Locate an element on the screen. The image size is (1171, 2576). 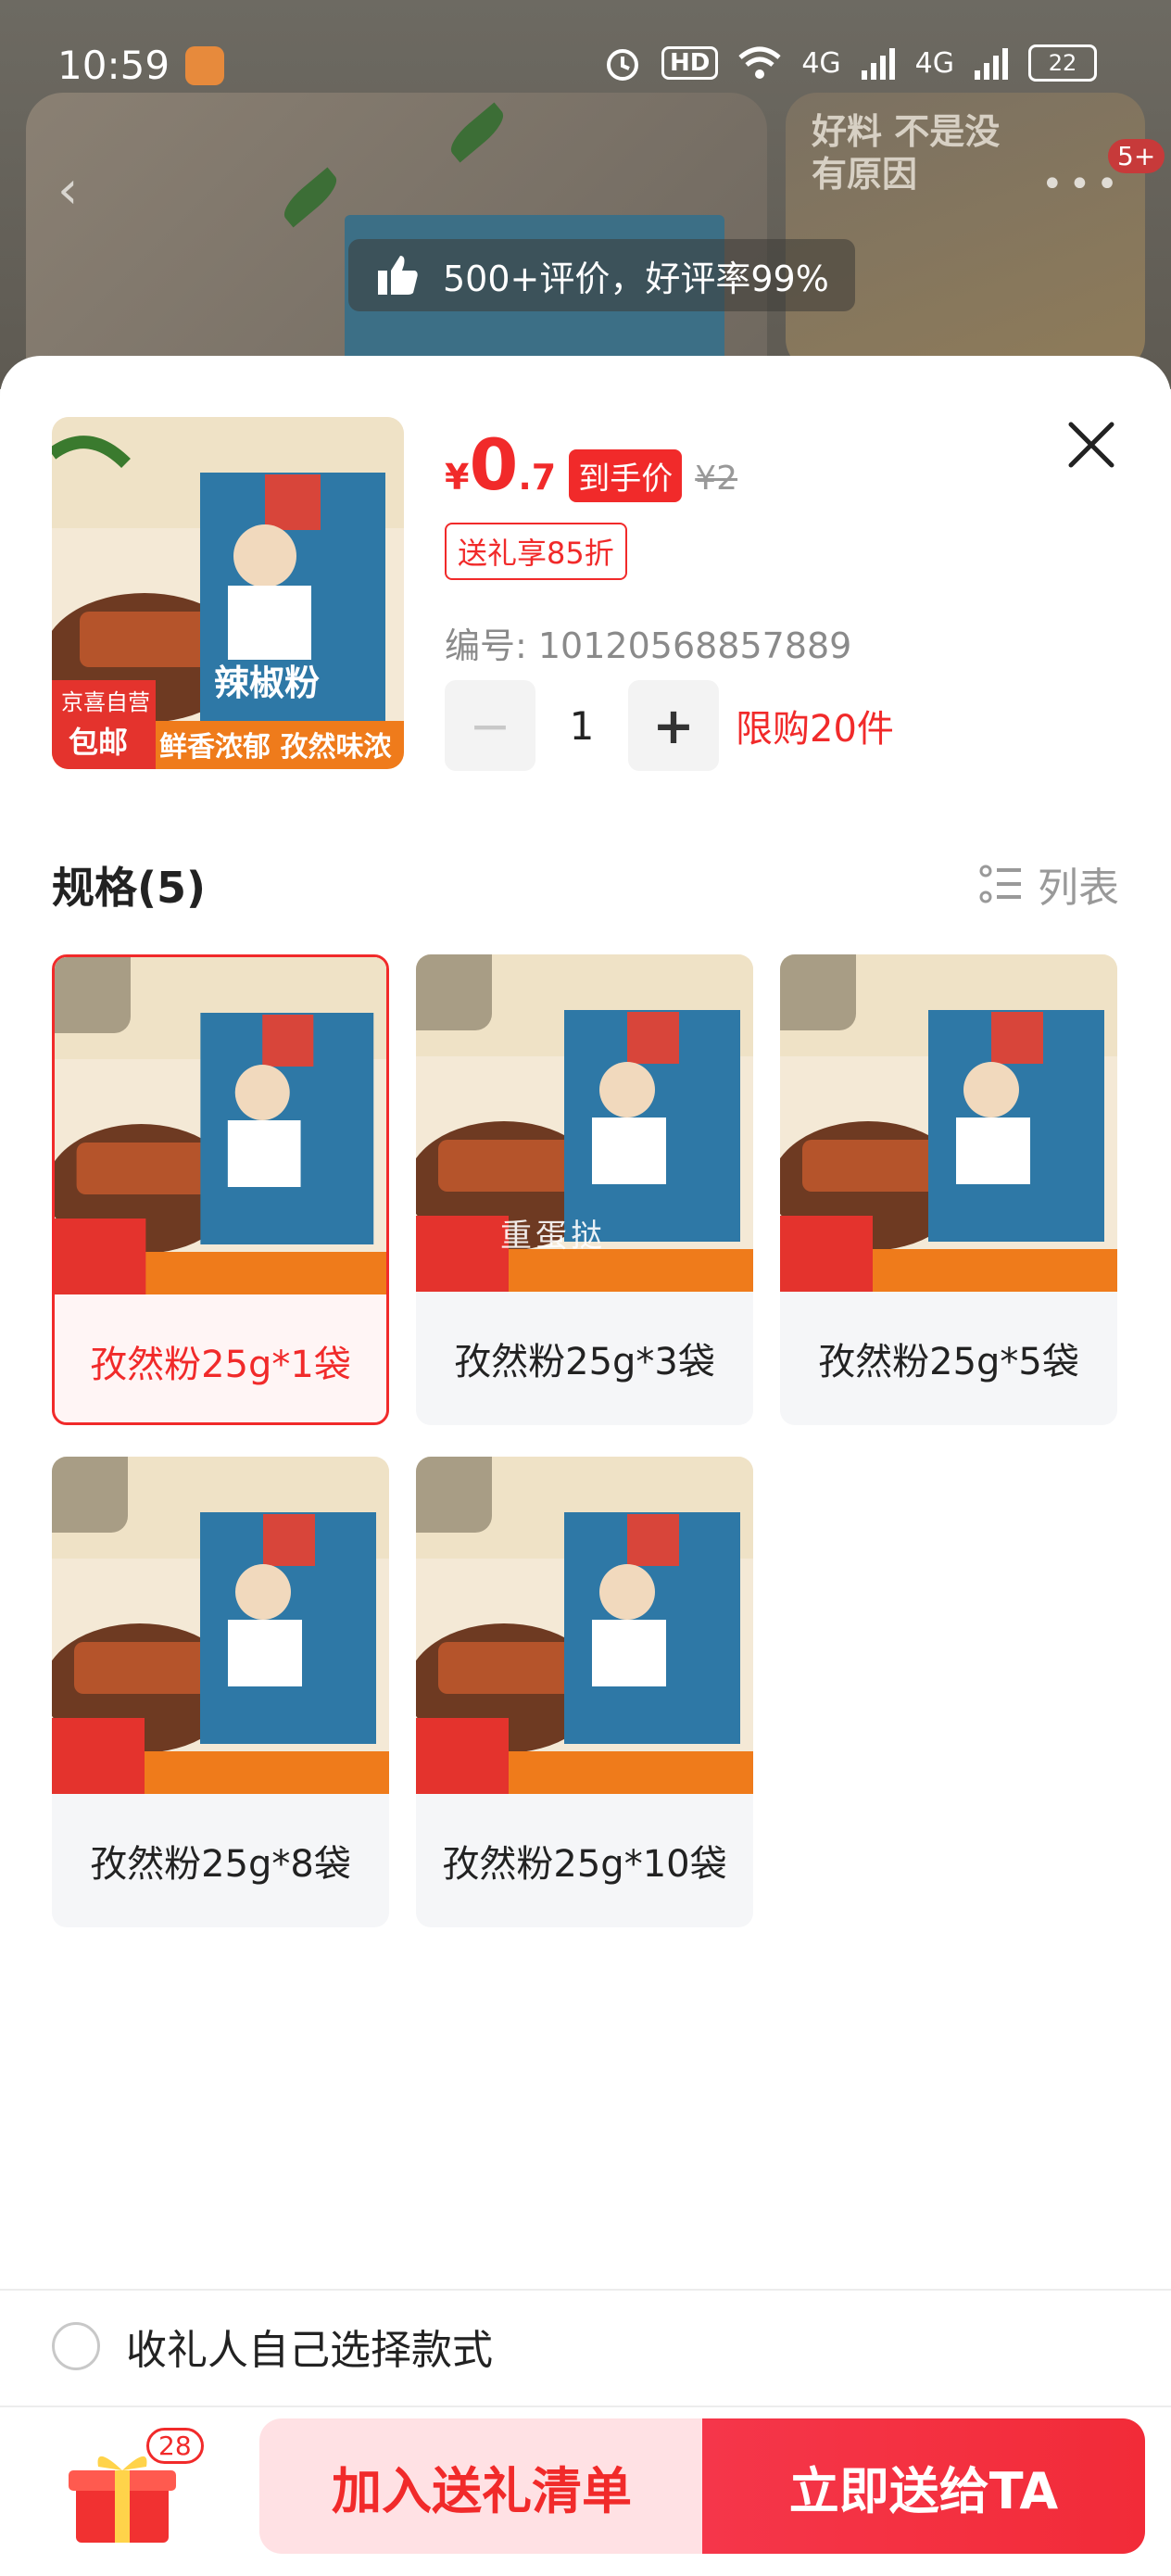
brand-top-label: 京喜自营 is located at coordinates (106, 702).